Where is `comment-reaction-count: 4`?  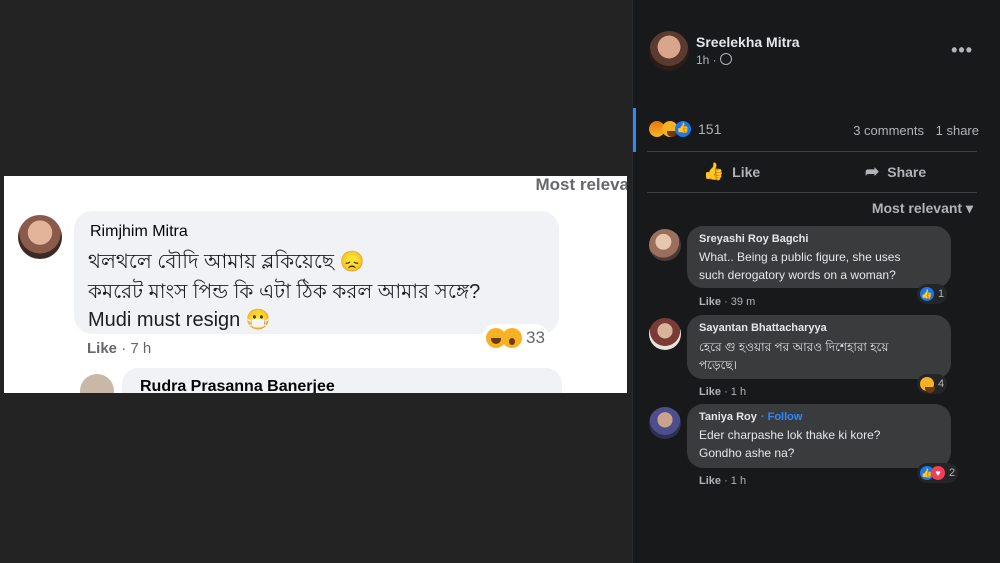
comment-reaction-count: 4 is located at coordinates (941, 384).